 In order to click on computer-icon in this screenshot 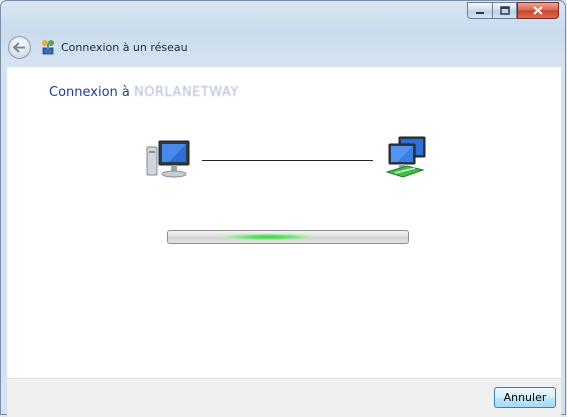, I will do `click(168, 159)`.